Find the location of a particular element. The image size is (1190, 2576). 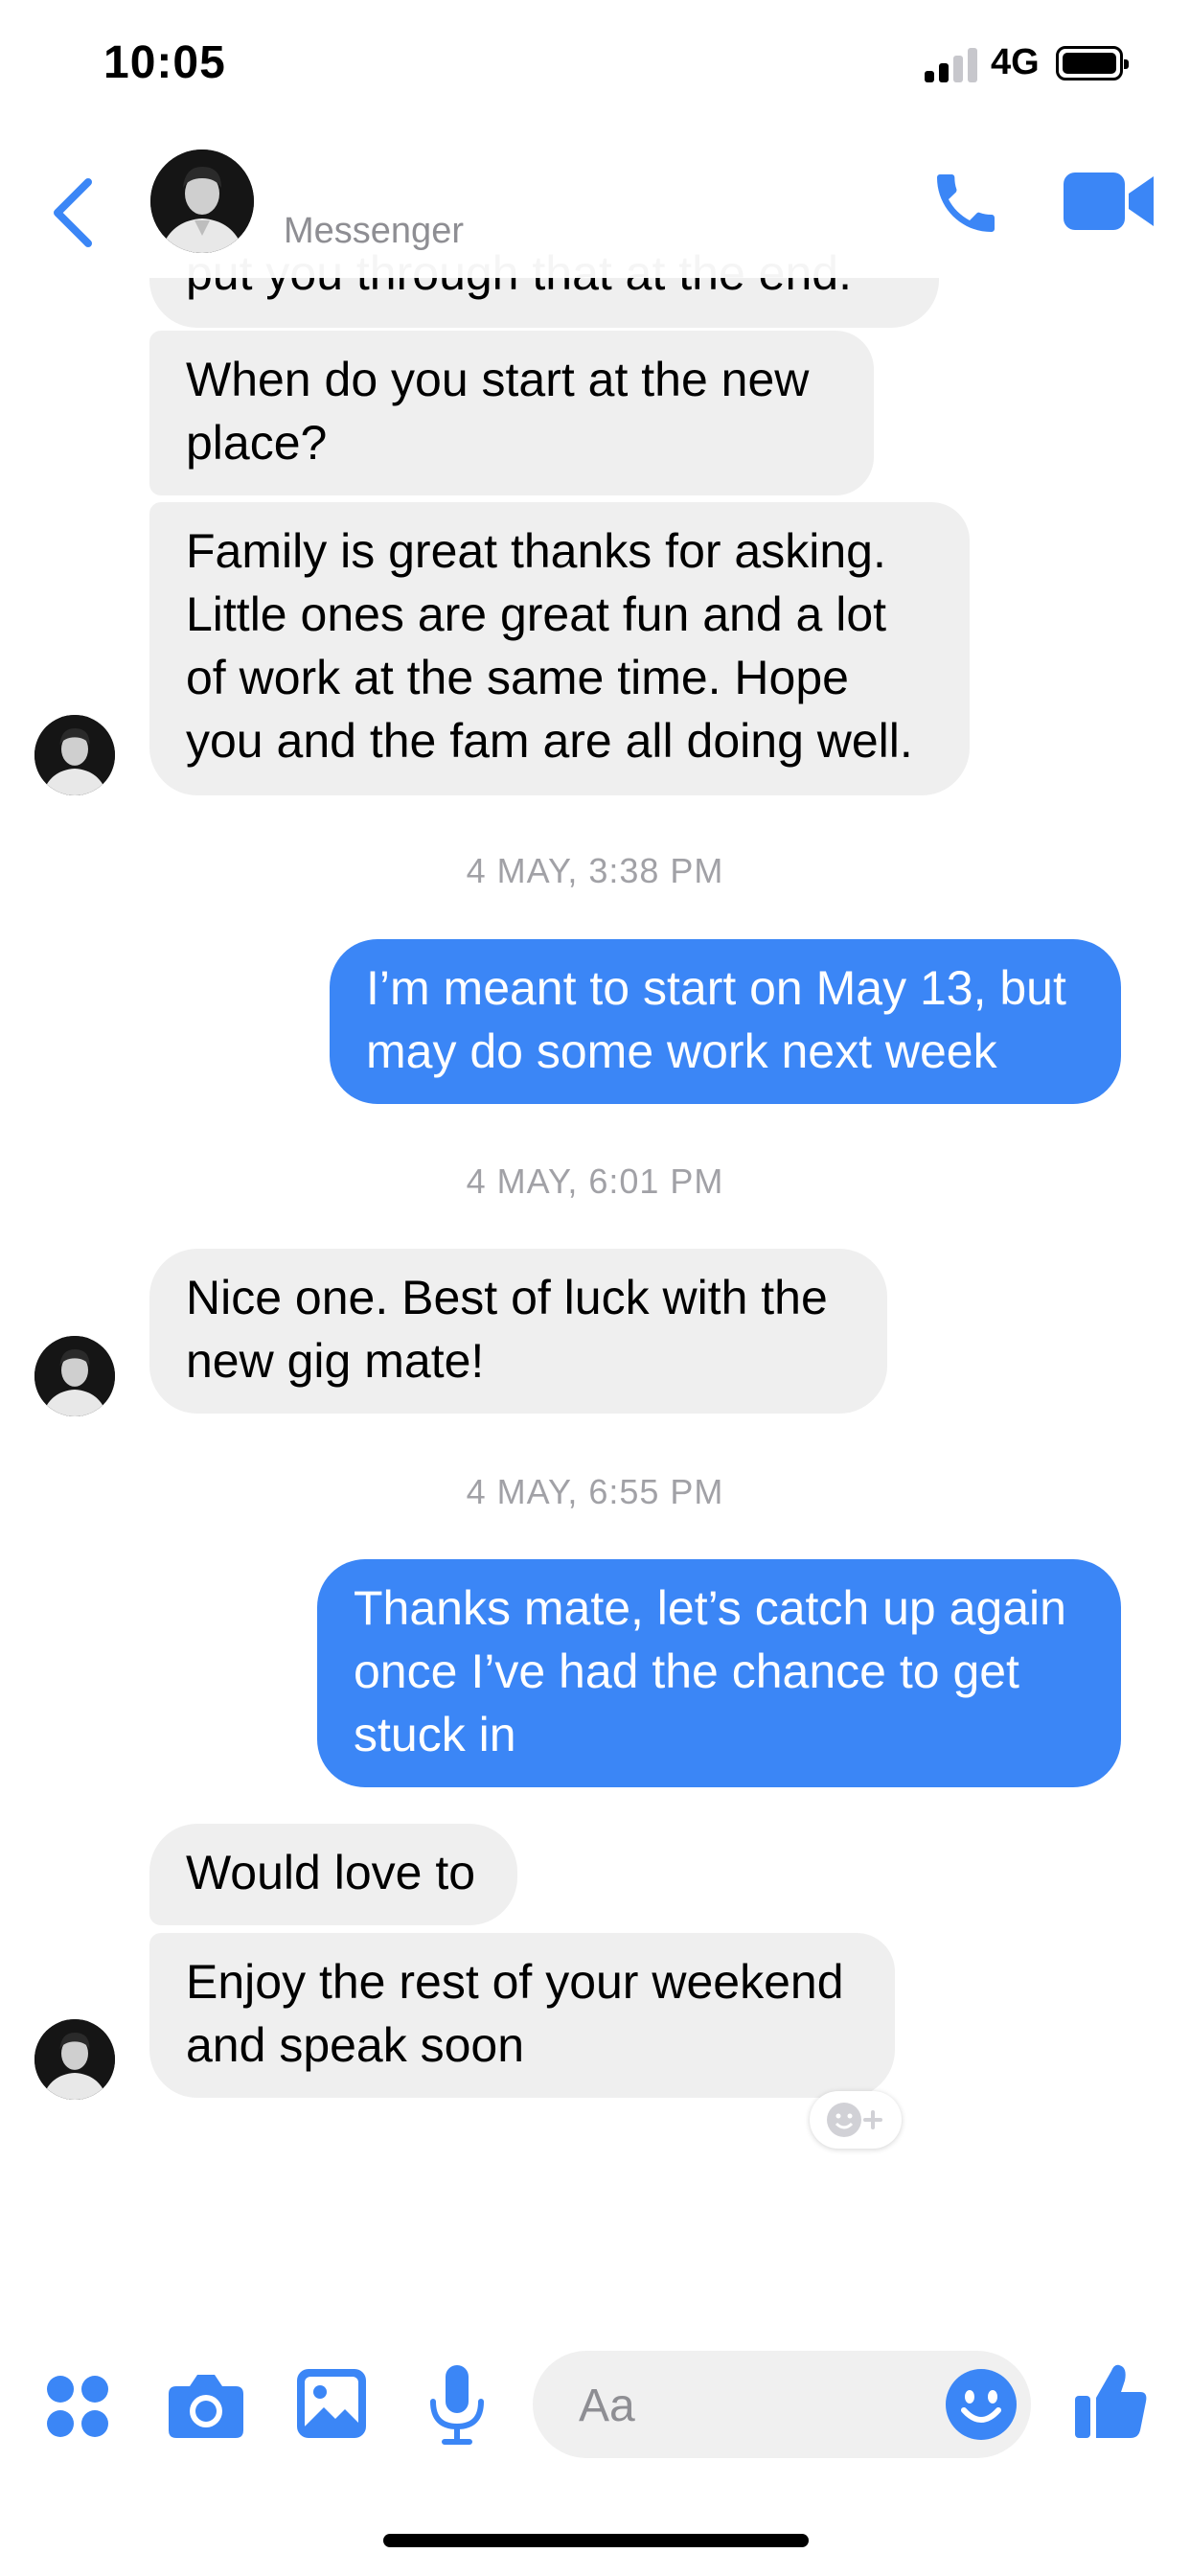

network-type: 4G is located at coordinates (1015, 62).